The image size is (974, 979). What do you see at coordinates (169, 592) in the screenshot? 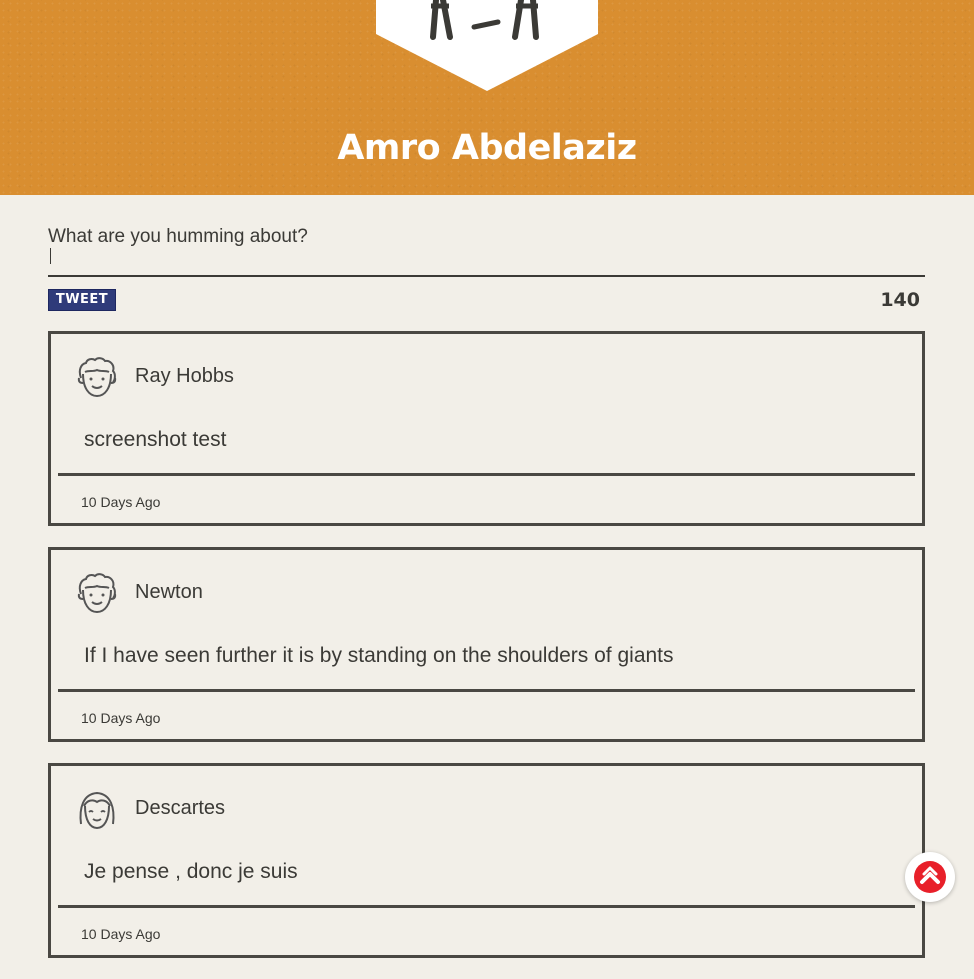
I see `tweet-author: Newton` at bounding box center [169, 592].